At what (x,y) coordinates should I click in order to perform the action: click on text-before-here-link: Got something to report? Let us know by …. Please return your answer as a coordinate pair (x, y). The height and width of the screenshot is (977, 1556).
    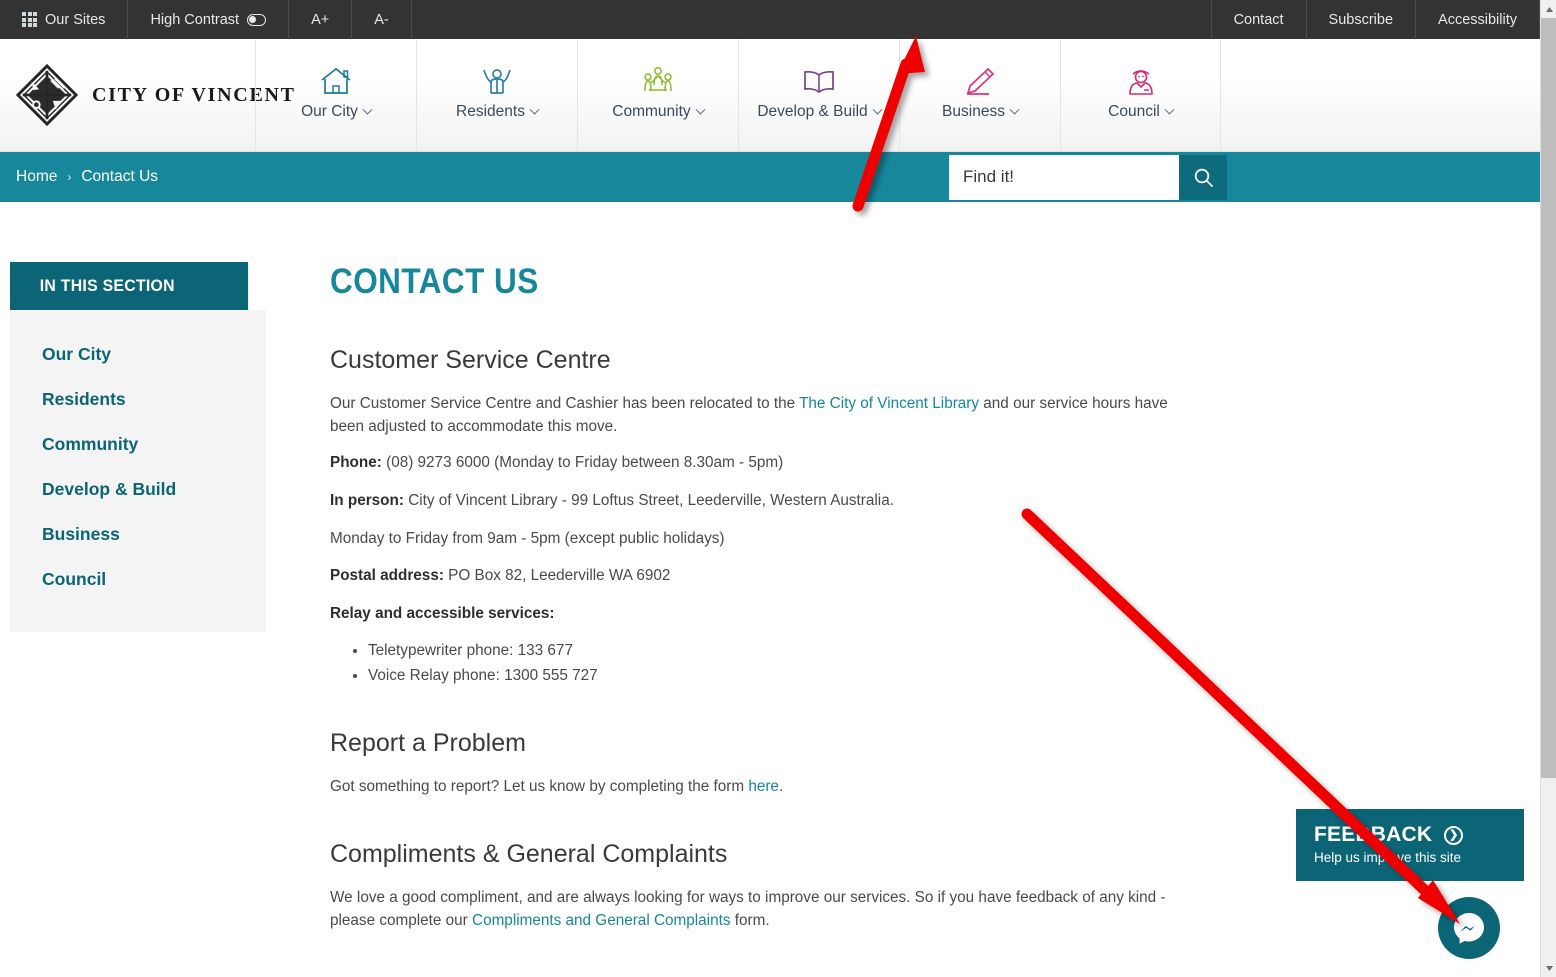
    Looking at the image, I should click on (539, 786).